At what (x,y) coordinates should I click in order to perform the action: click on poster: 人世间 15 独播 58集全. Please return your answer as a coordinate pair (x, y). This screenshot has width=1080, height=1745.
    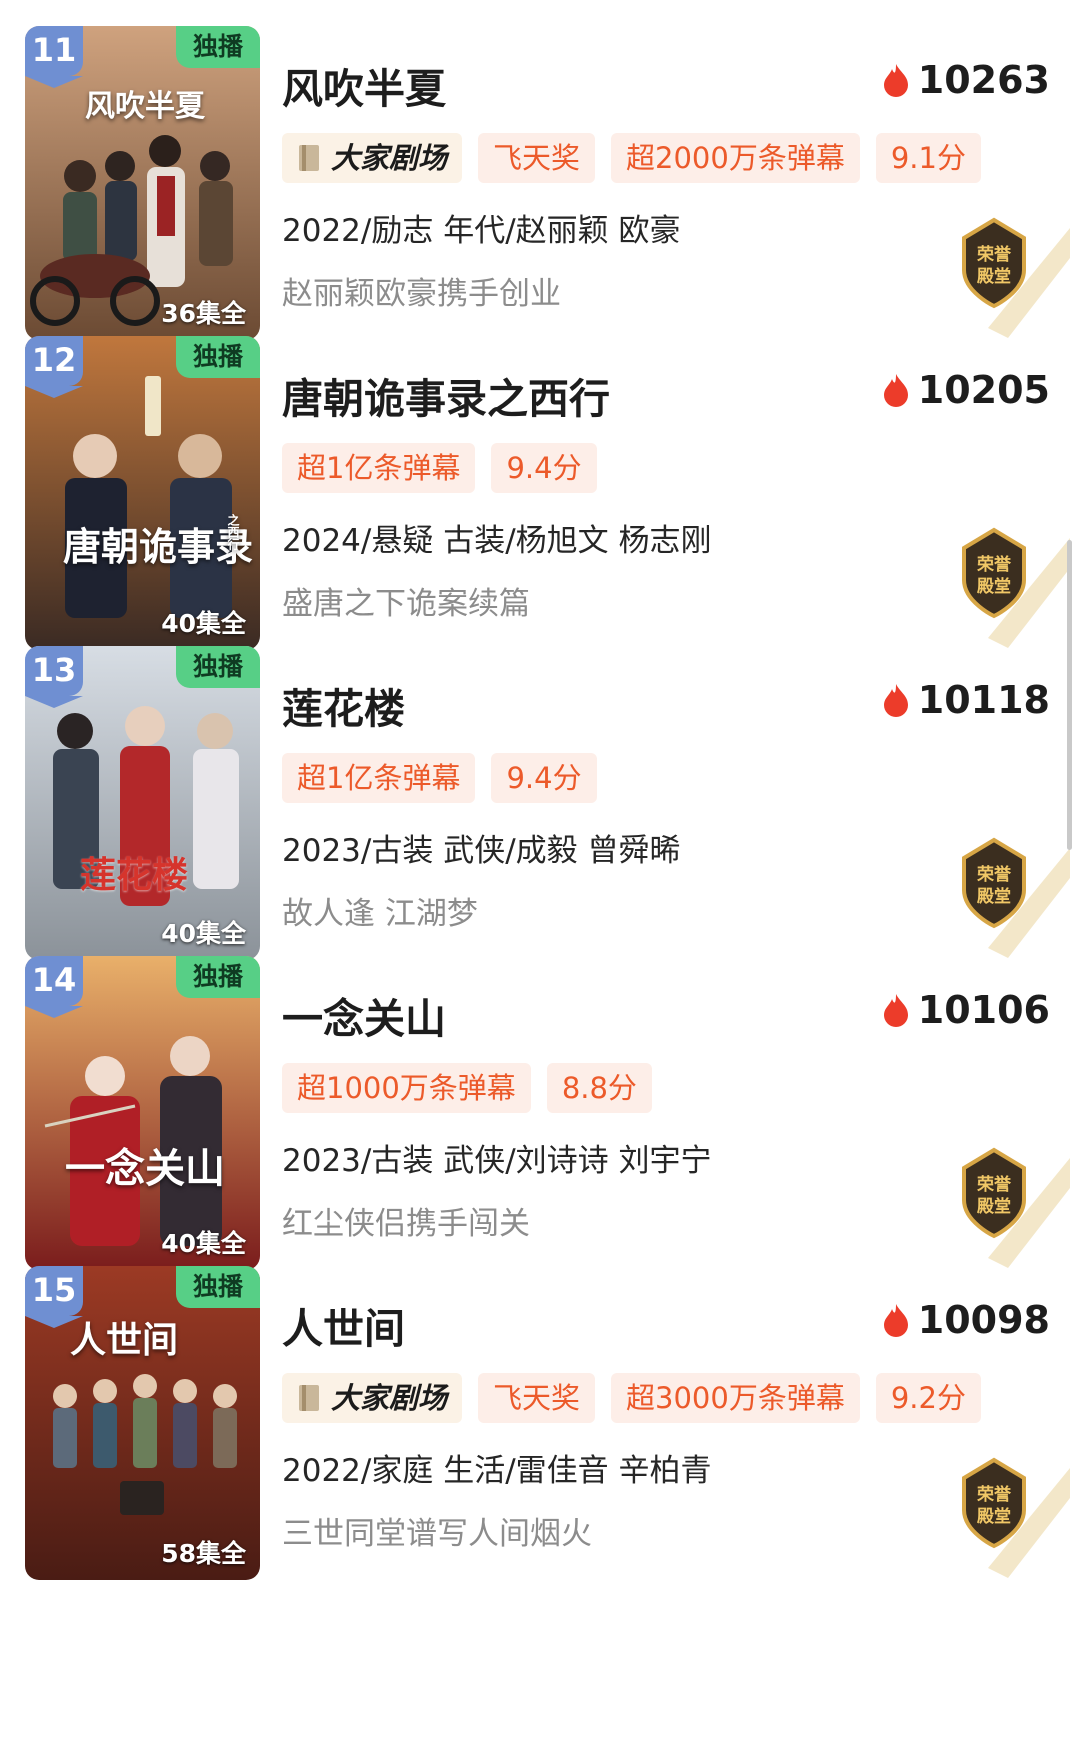
    Looking at the image, I should click on (142, 1423).